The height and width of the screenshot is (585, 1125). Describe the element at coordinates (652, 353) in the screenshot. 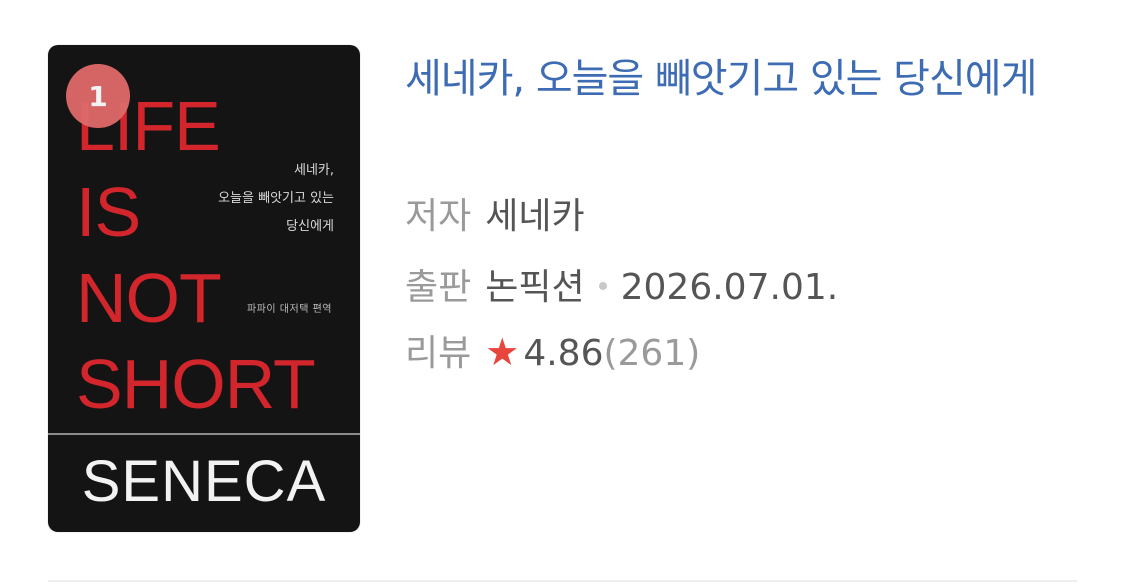

I see `review-count: (261)` at that location.